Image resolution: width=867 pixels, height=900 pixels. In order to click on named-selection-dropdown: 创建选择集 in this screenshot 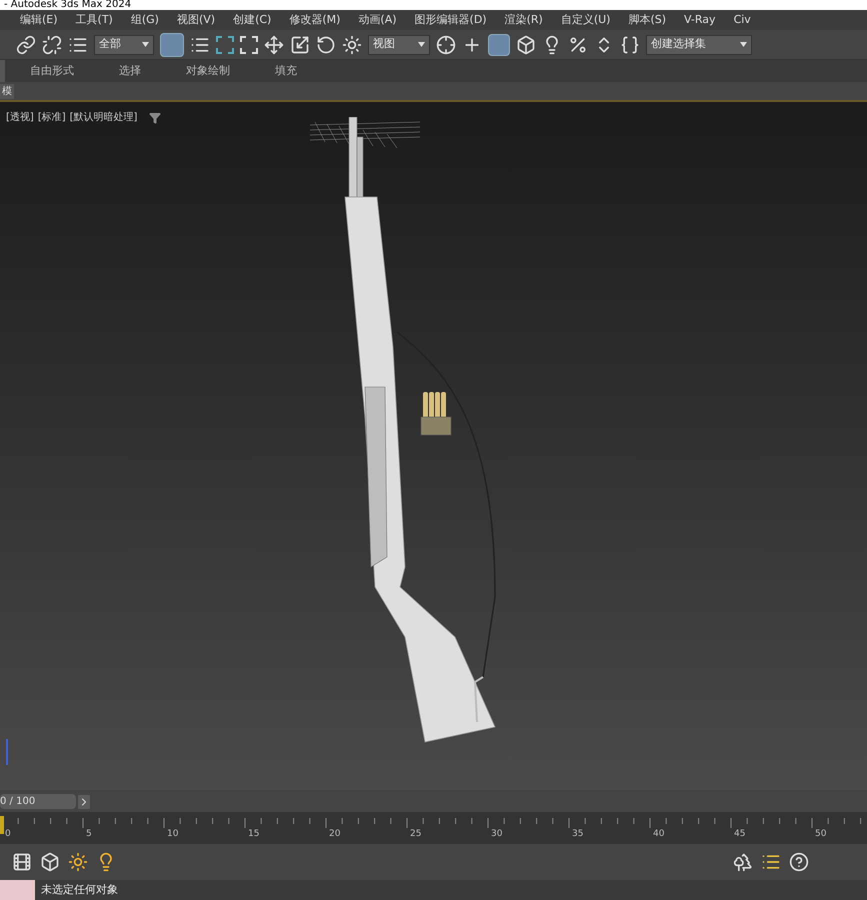, I will do `click(699, 44)`.